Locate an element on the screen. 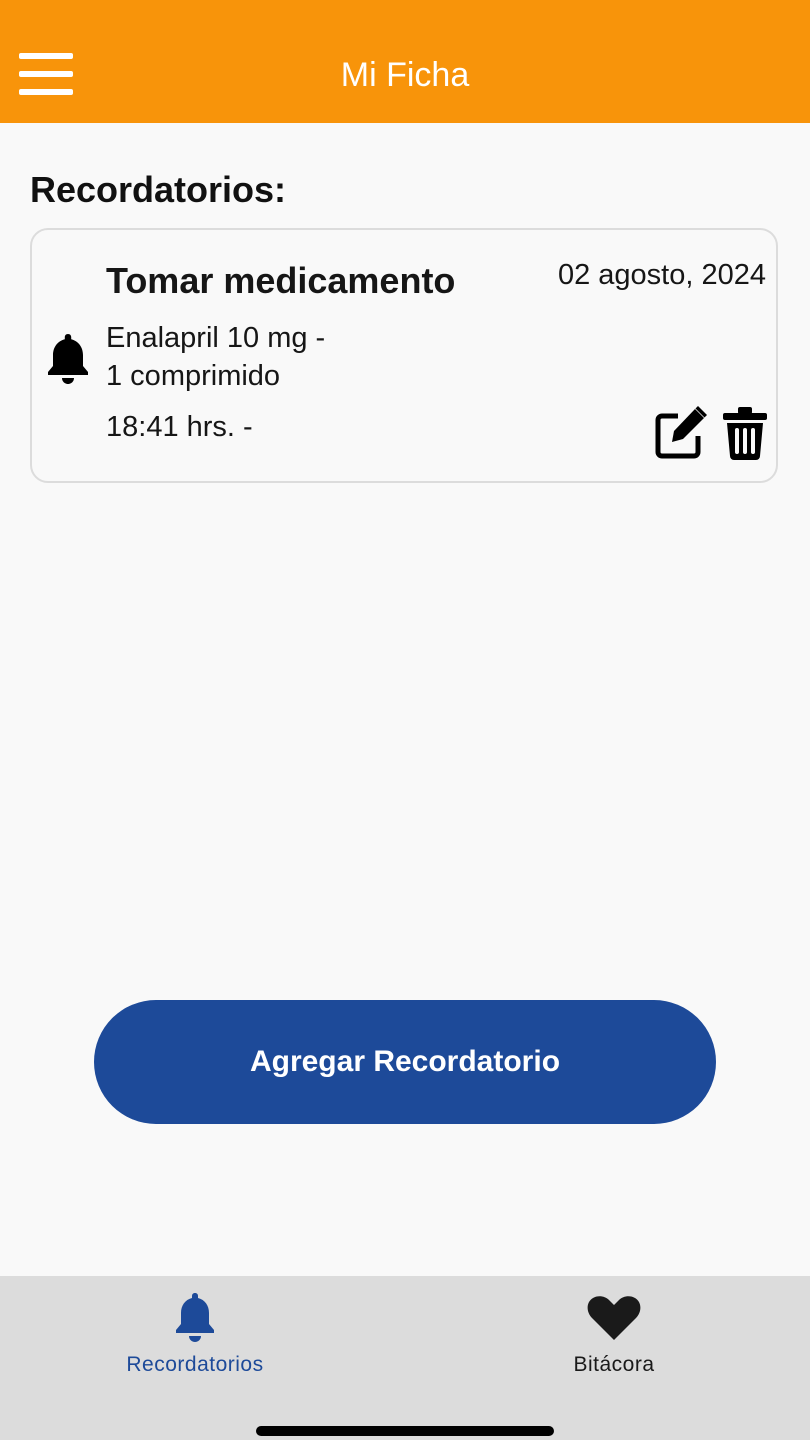 This screenshot has width=810, height=1440. reminder-time: 18:41 hrs. - is located at coordinates (179, 427).